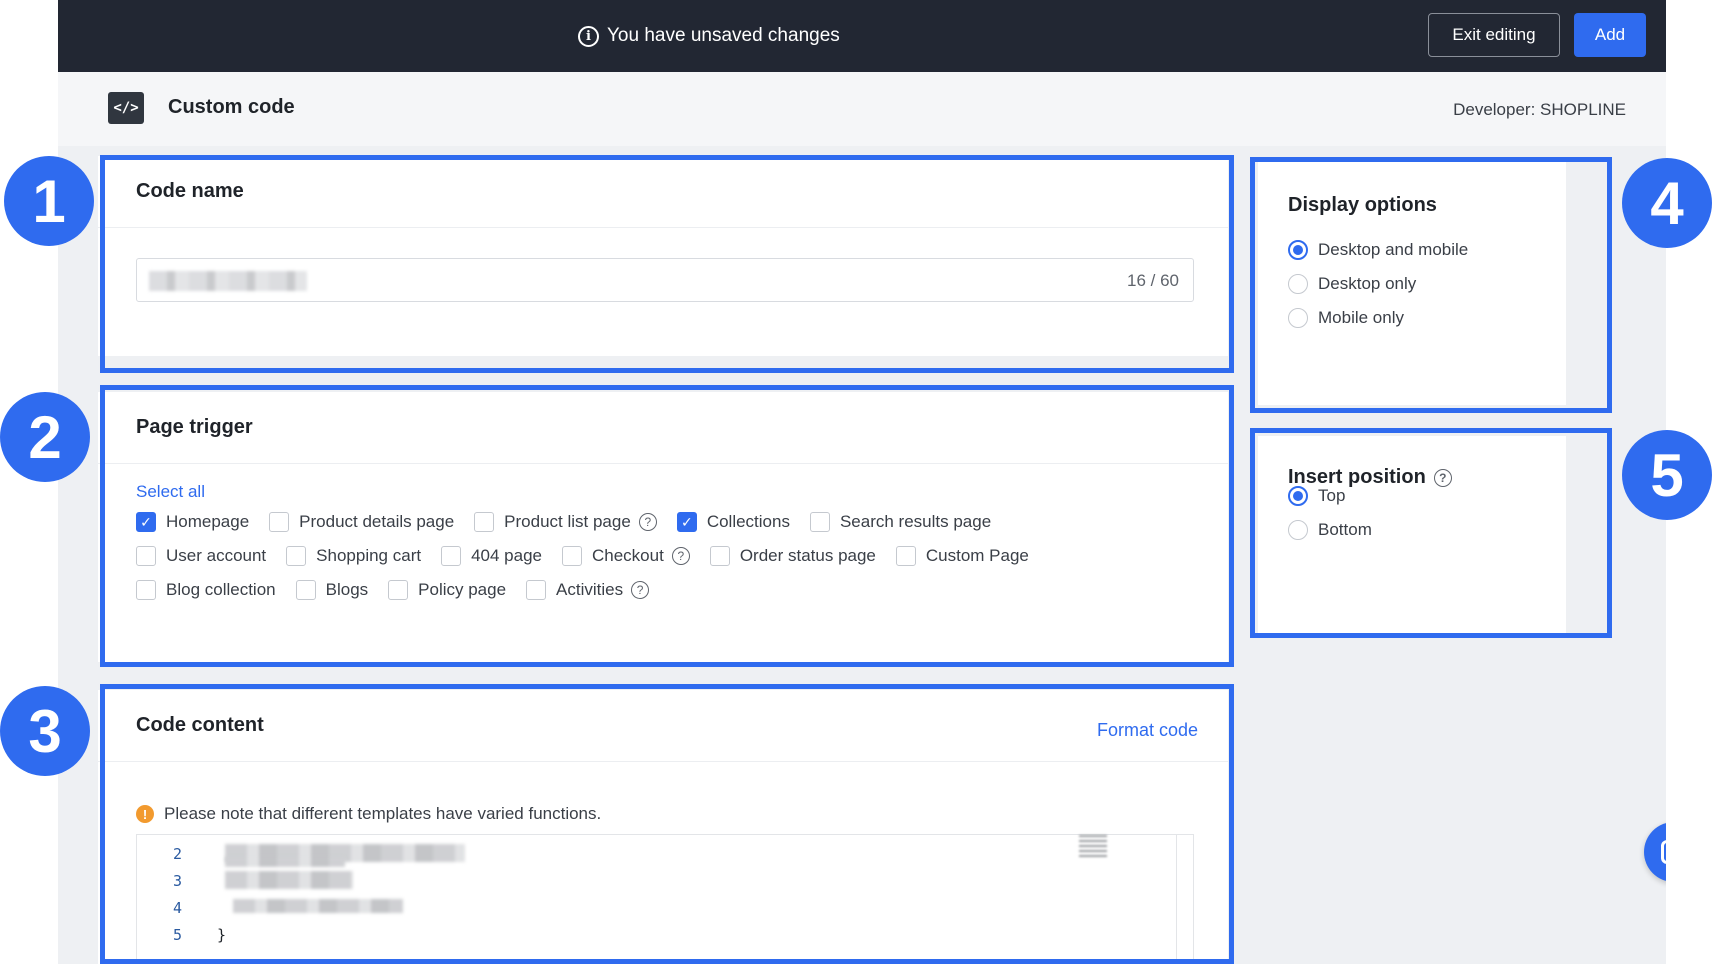 This screenshot has height=964, width=1712. What do you see at coordinates (723, 35) in the screenshot?
I see `unsaved-notice-text: You have unsaved changes` at bounding box center [723, 35].